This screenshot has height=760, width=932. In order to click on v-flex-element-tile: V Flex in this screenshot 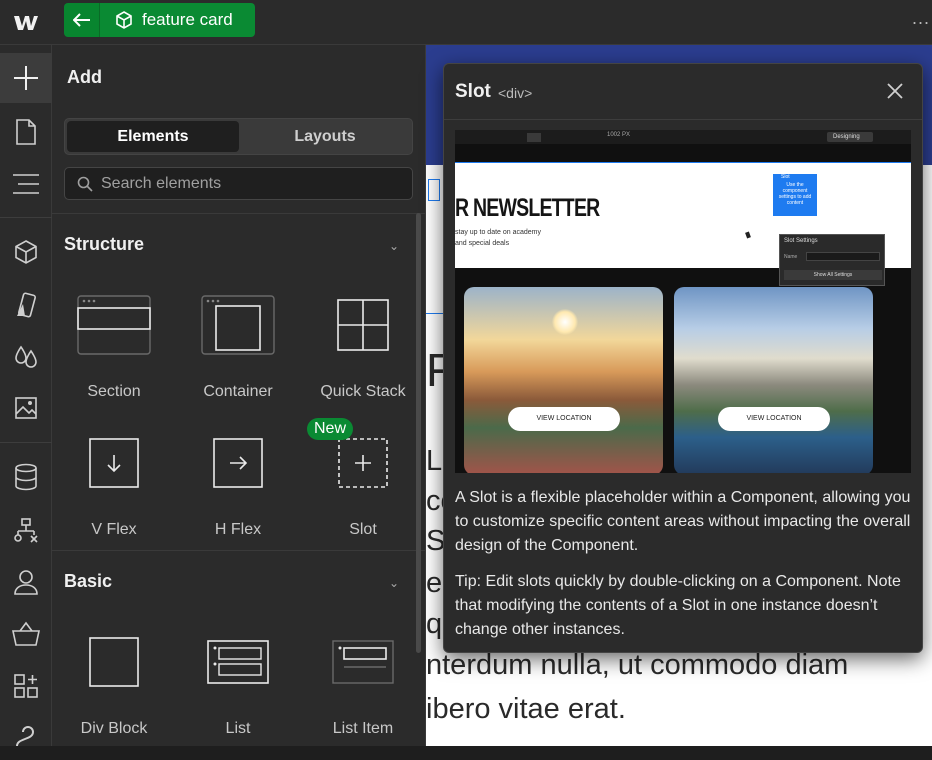, I will do `click(114, 483)`.